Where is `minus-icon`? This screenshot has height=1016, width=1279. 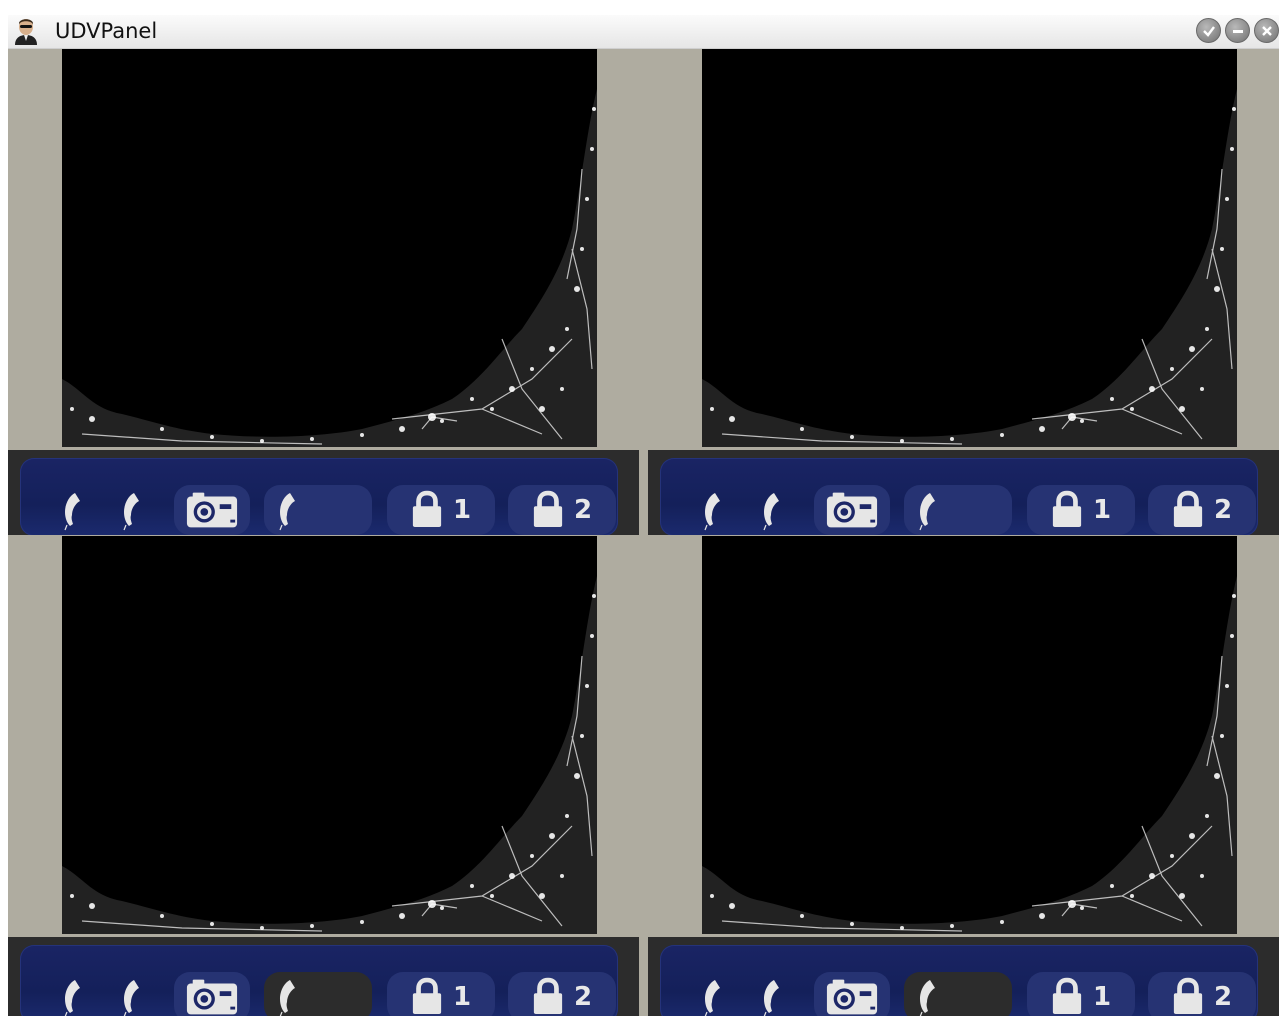
minus-icon is located at coordinates (1237, 31).